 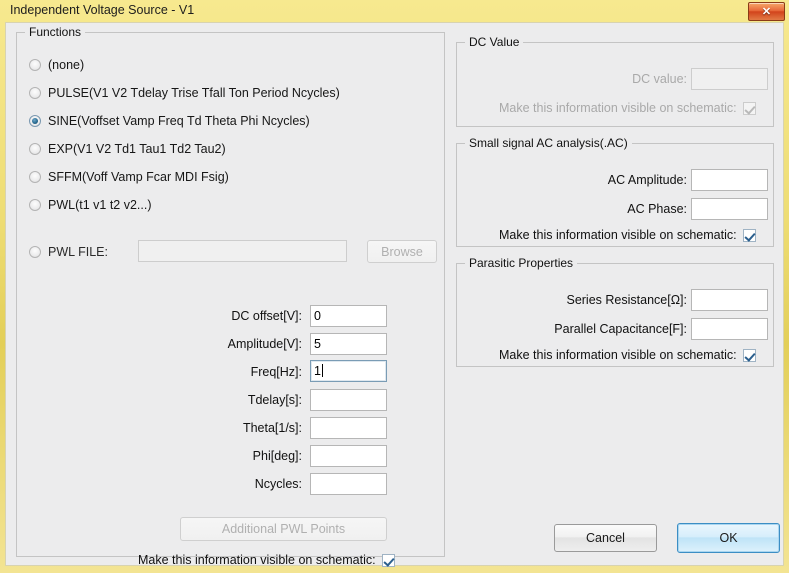 I want to click on parasitic-legend: Parasitic Properties, so click(x=521, y=263).